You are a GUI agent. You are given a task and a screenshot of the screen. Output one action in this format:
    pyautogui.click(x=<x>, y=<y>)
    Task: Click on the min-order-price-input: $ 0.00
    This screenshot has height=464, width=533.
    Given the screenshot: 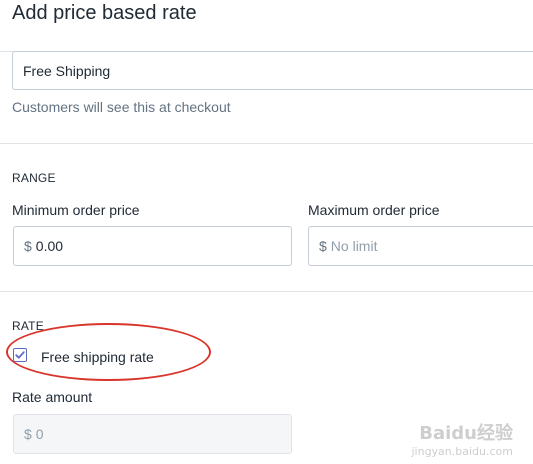 What is the action you would take?
    pyautogui.click(x=152, y=246)
    